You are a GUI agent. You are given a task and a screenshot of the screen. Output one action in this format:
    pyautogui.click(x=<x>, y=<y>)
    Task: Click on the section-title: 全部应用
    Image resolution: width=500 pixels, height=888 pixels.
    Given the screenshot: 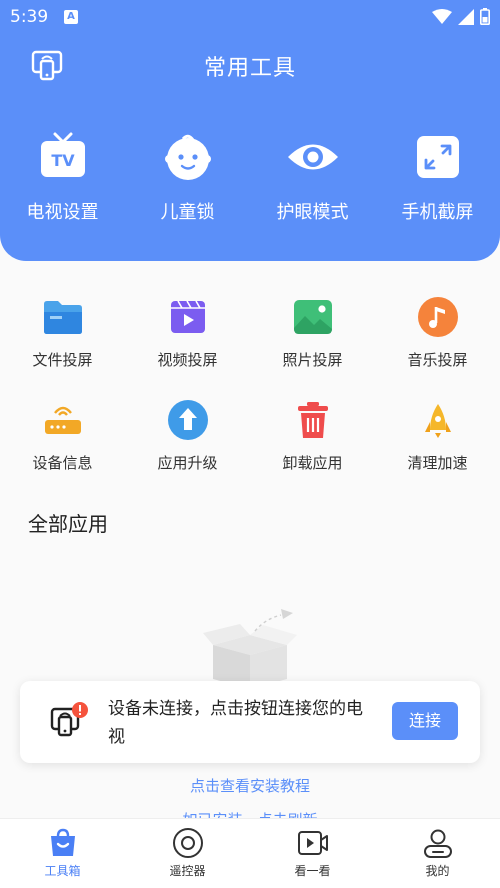 What is the action you would take?
    pyautogui.click(x=68, y=524)
    